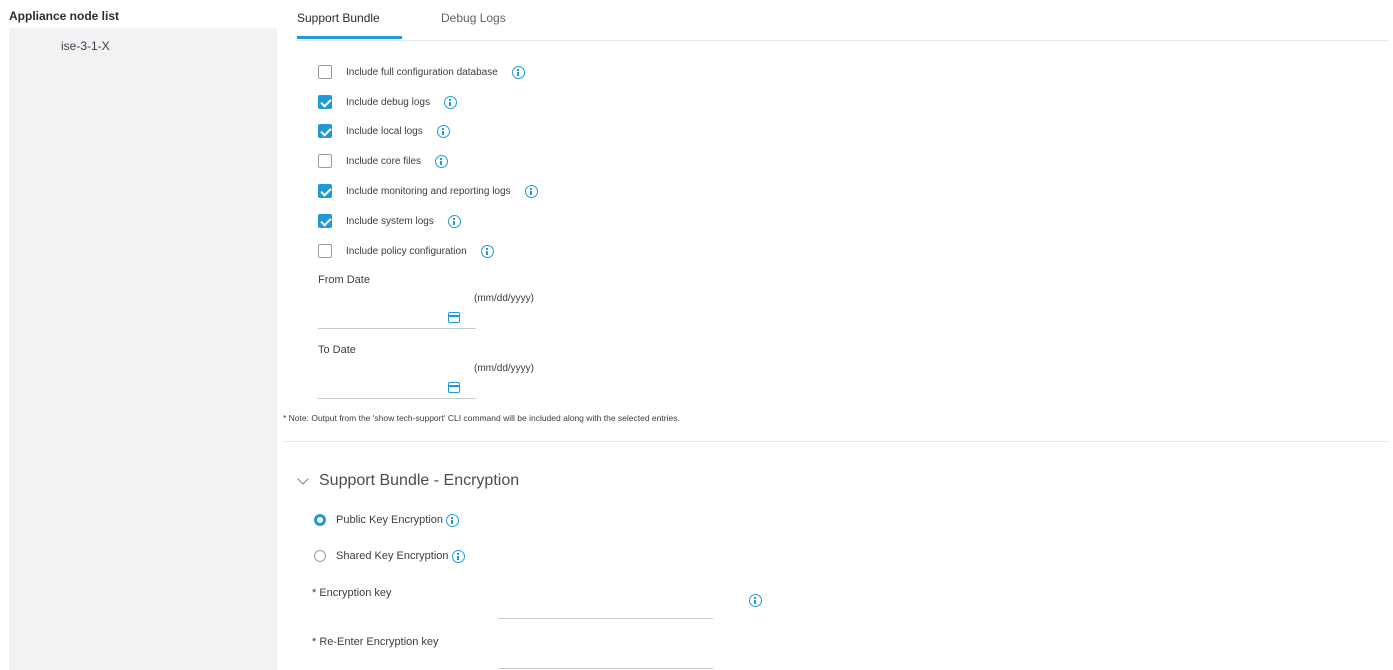 This screenshot has height=670, width=1393. I want to click on option-debug-logs: Include debug logs, so click(387, 102).